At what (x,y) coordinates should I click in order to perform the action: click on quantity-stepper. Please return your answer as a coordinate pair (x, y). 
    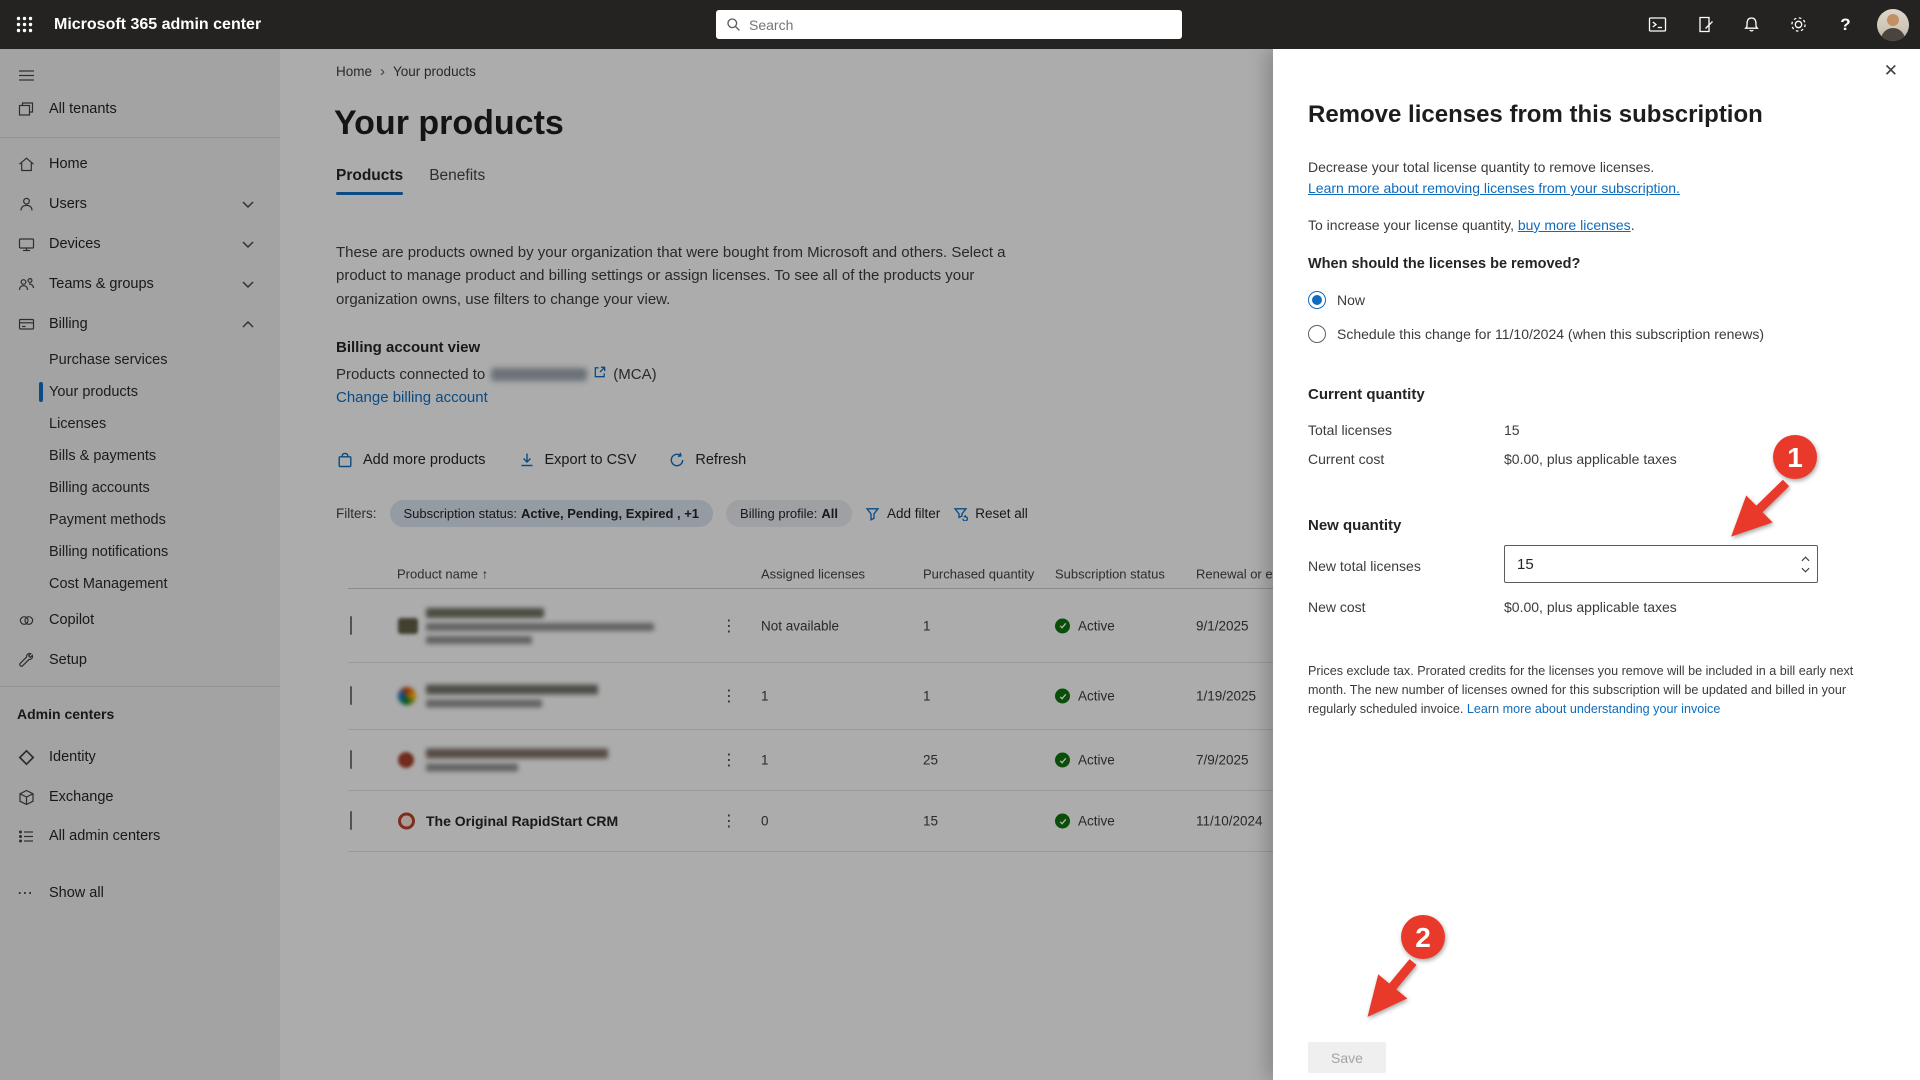
    Looking at the image, I should click on (1805, 564).